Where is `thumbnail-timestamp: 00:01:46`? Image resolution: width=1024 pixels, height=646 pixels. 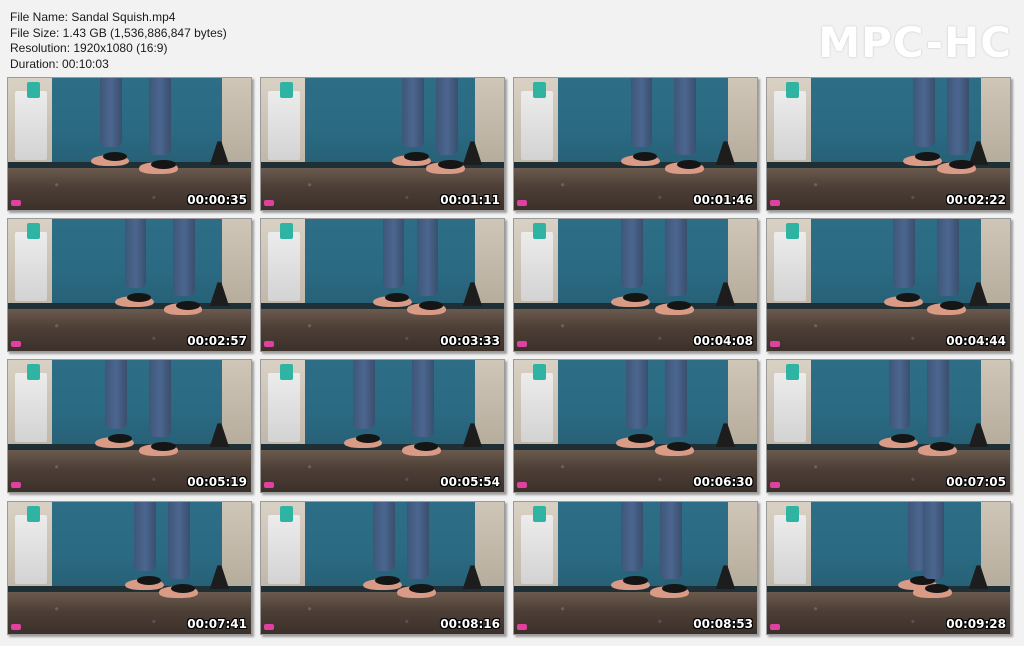 thumbnail-timestamp: 00:01:46 is located at coordinates (723, 200).